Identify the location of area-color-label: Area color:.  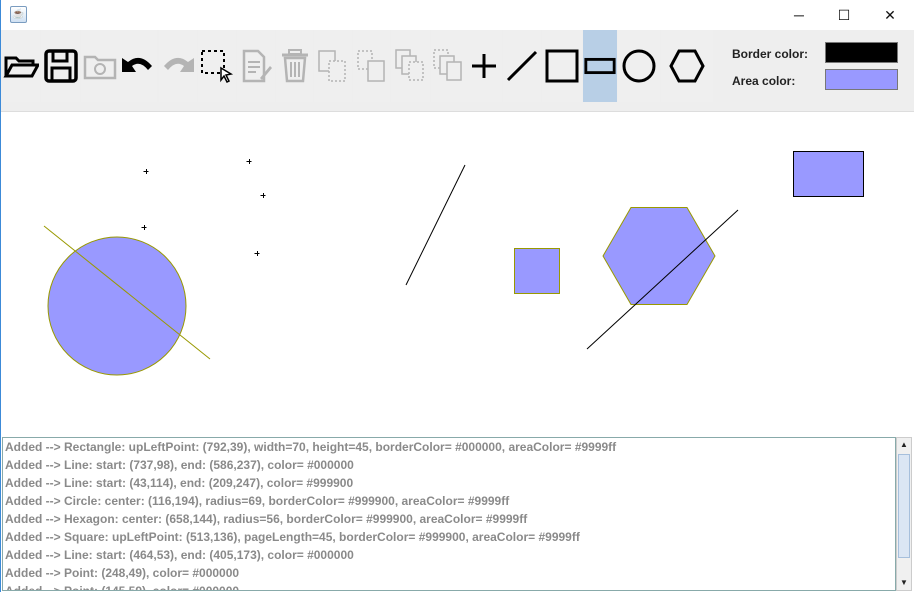
(764, 81).